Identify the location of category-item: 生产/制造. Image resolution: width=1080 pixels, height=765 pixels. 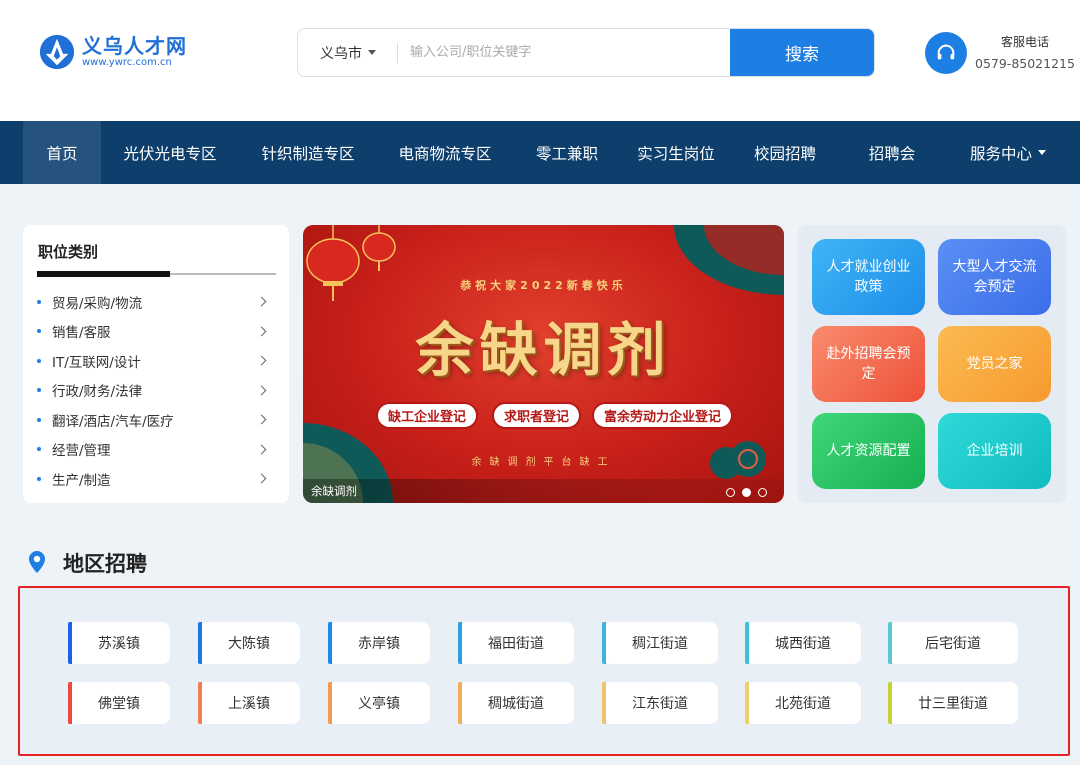
(156, 479).